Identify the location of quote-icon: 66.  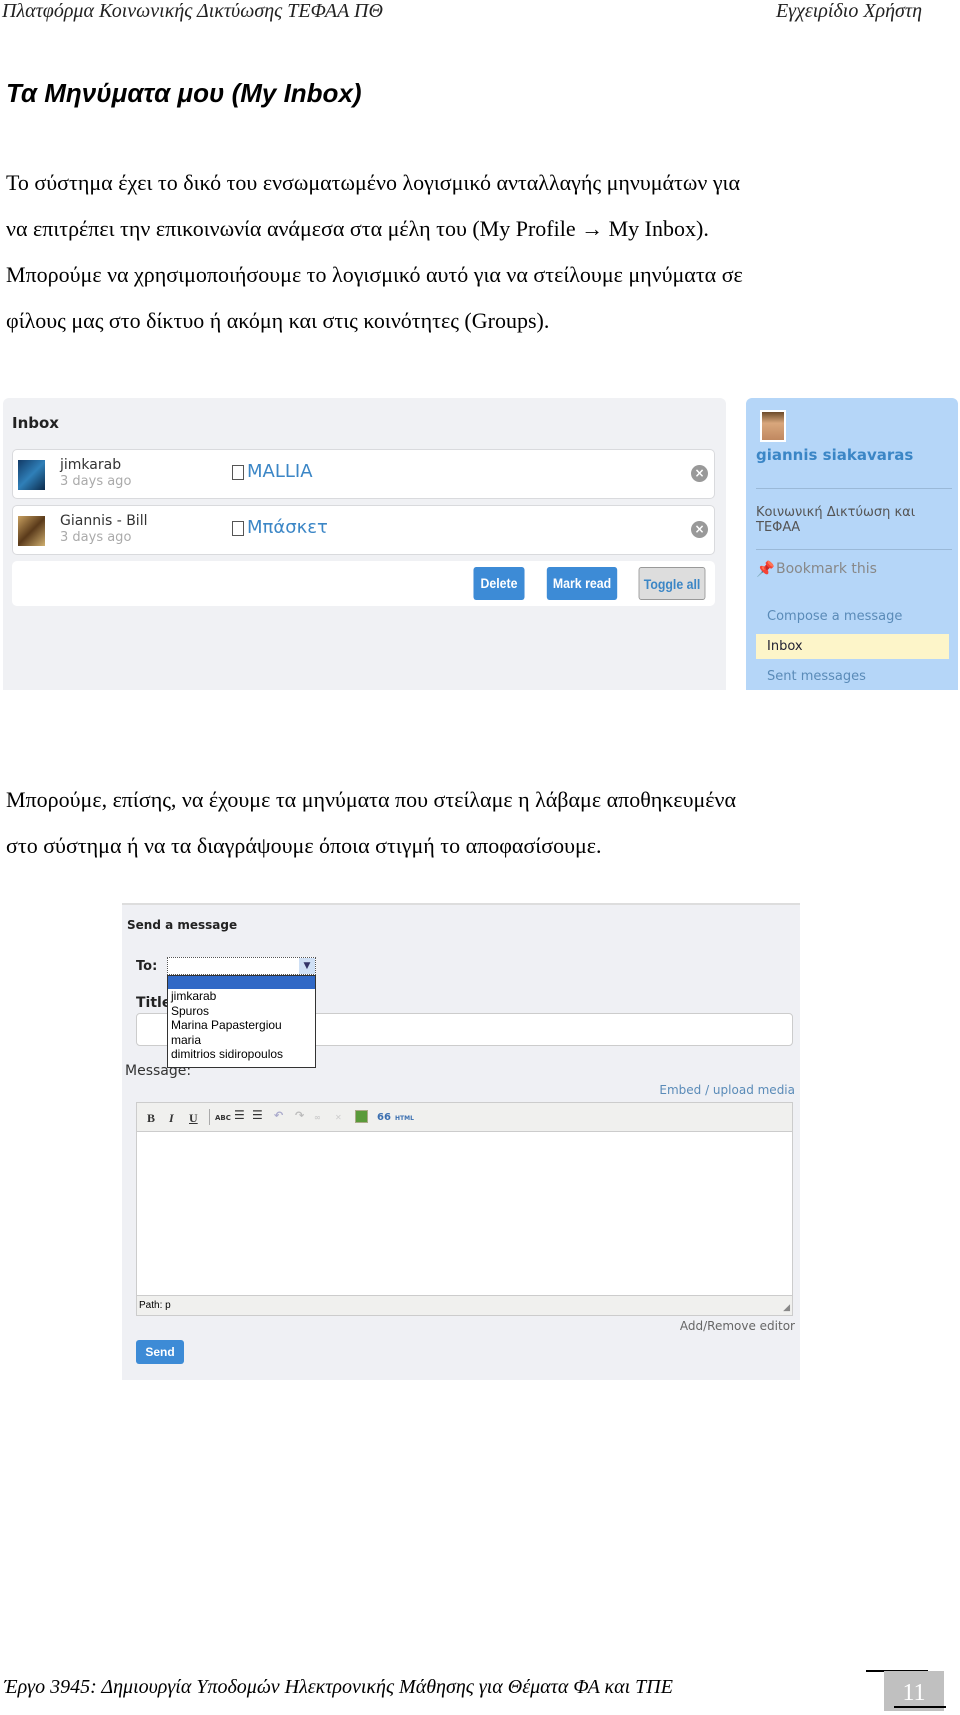
(384, 1117).